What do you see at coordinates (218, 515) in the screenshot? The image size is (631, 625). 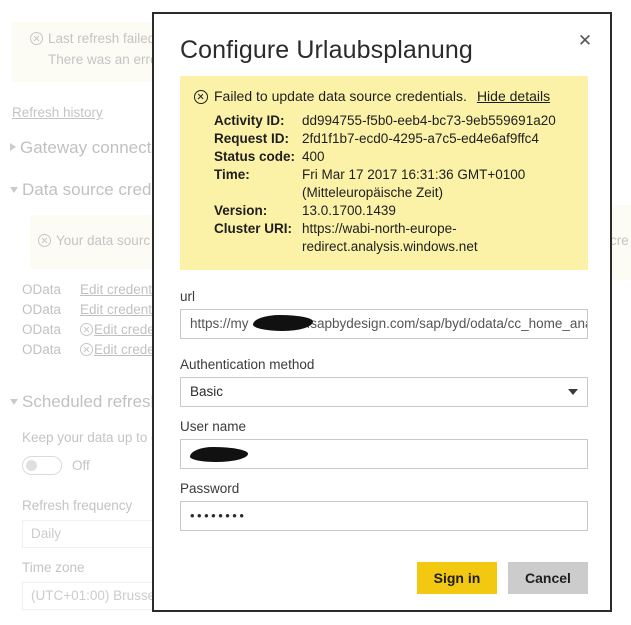 I see `password-value: ••••••••` at bounding box center [218, 515].